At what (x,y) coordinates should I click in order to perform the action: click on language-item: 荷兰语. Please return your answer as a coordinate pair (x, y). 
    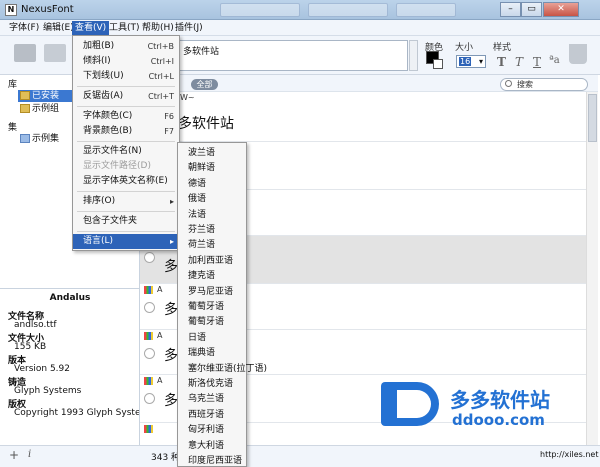
    Looking at the image, I should click on (201, 245).